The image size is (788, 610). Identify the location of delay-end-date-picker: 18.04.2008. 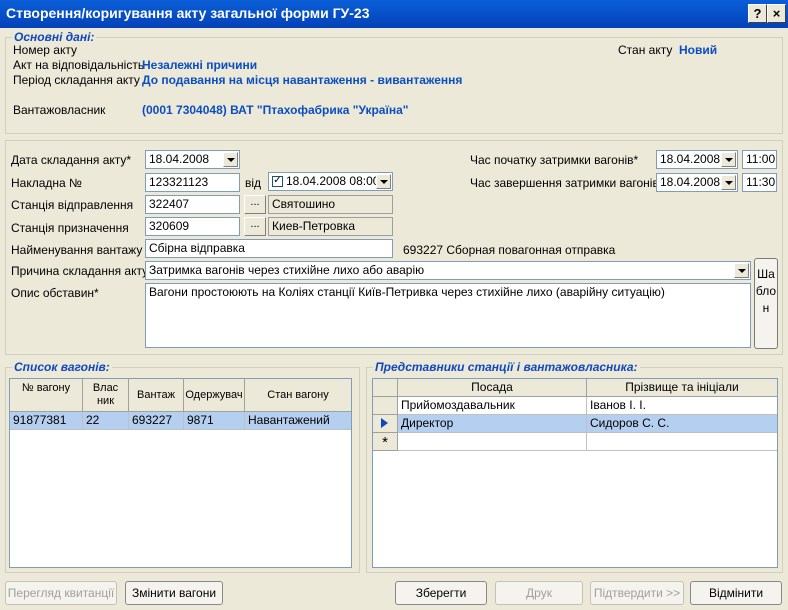
(697, 182).